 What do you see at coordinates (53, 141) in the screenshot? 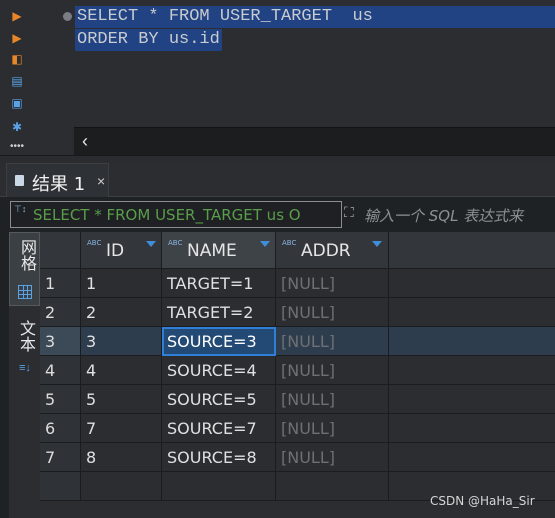
I see `editor-gutter-bottom` at bounding box center [53, 141].